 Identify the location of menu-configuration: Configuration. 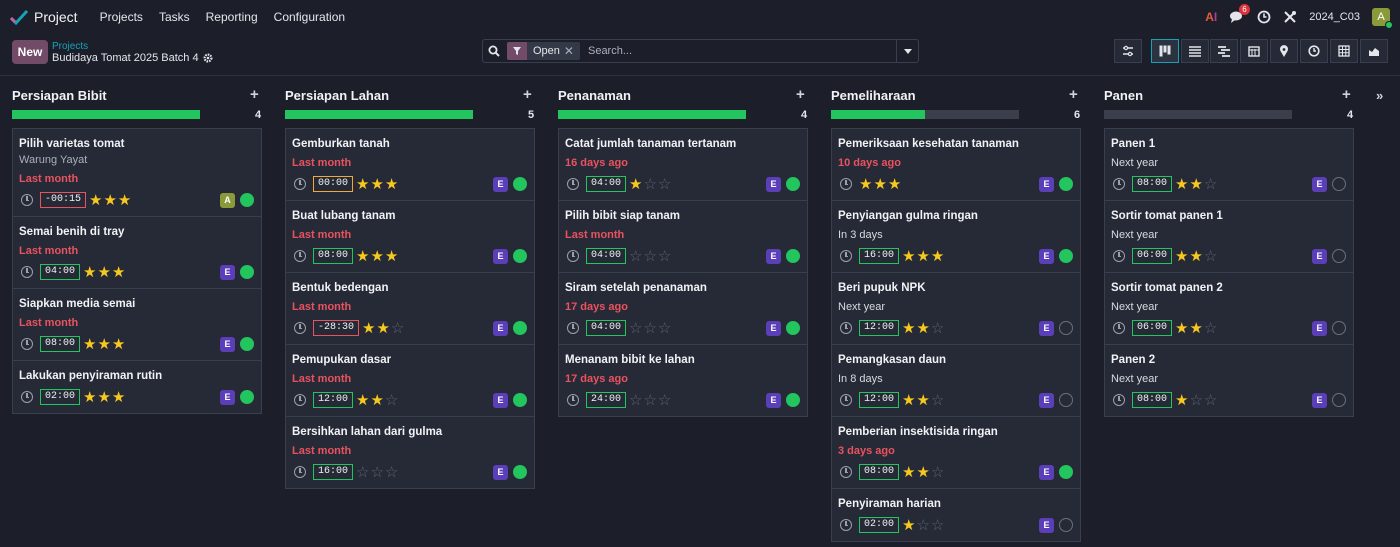
(309, 17).